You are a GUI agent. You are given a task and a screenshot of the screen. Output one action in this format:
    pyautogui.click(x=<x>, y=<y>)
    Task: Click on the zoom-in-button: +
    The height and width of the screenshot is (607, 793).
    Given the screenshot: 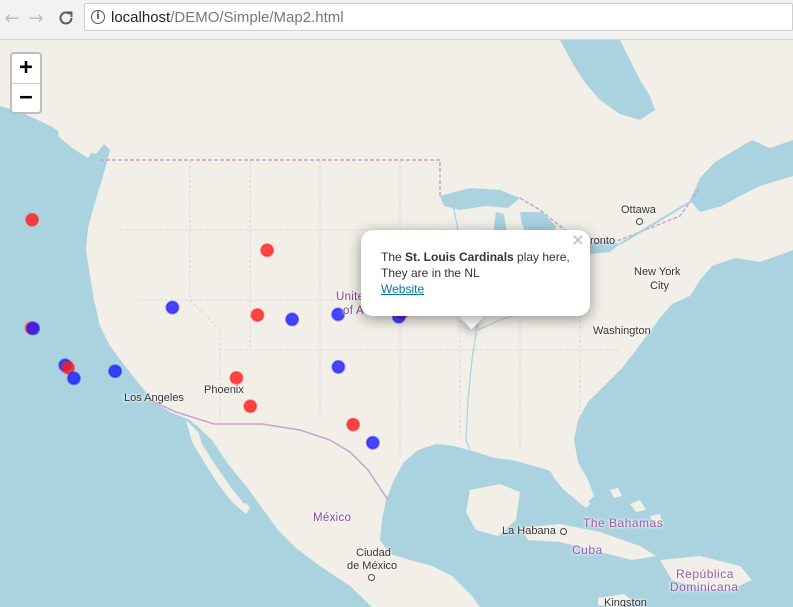 What is the action you would take?
    pyautogui.click(x=26, y=69)
    